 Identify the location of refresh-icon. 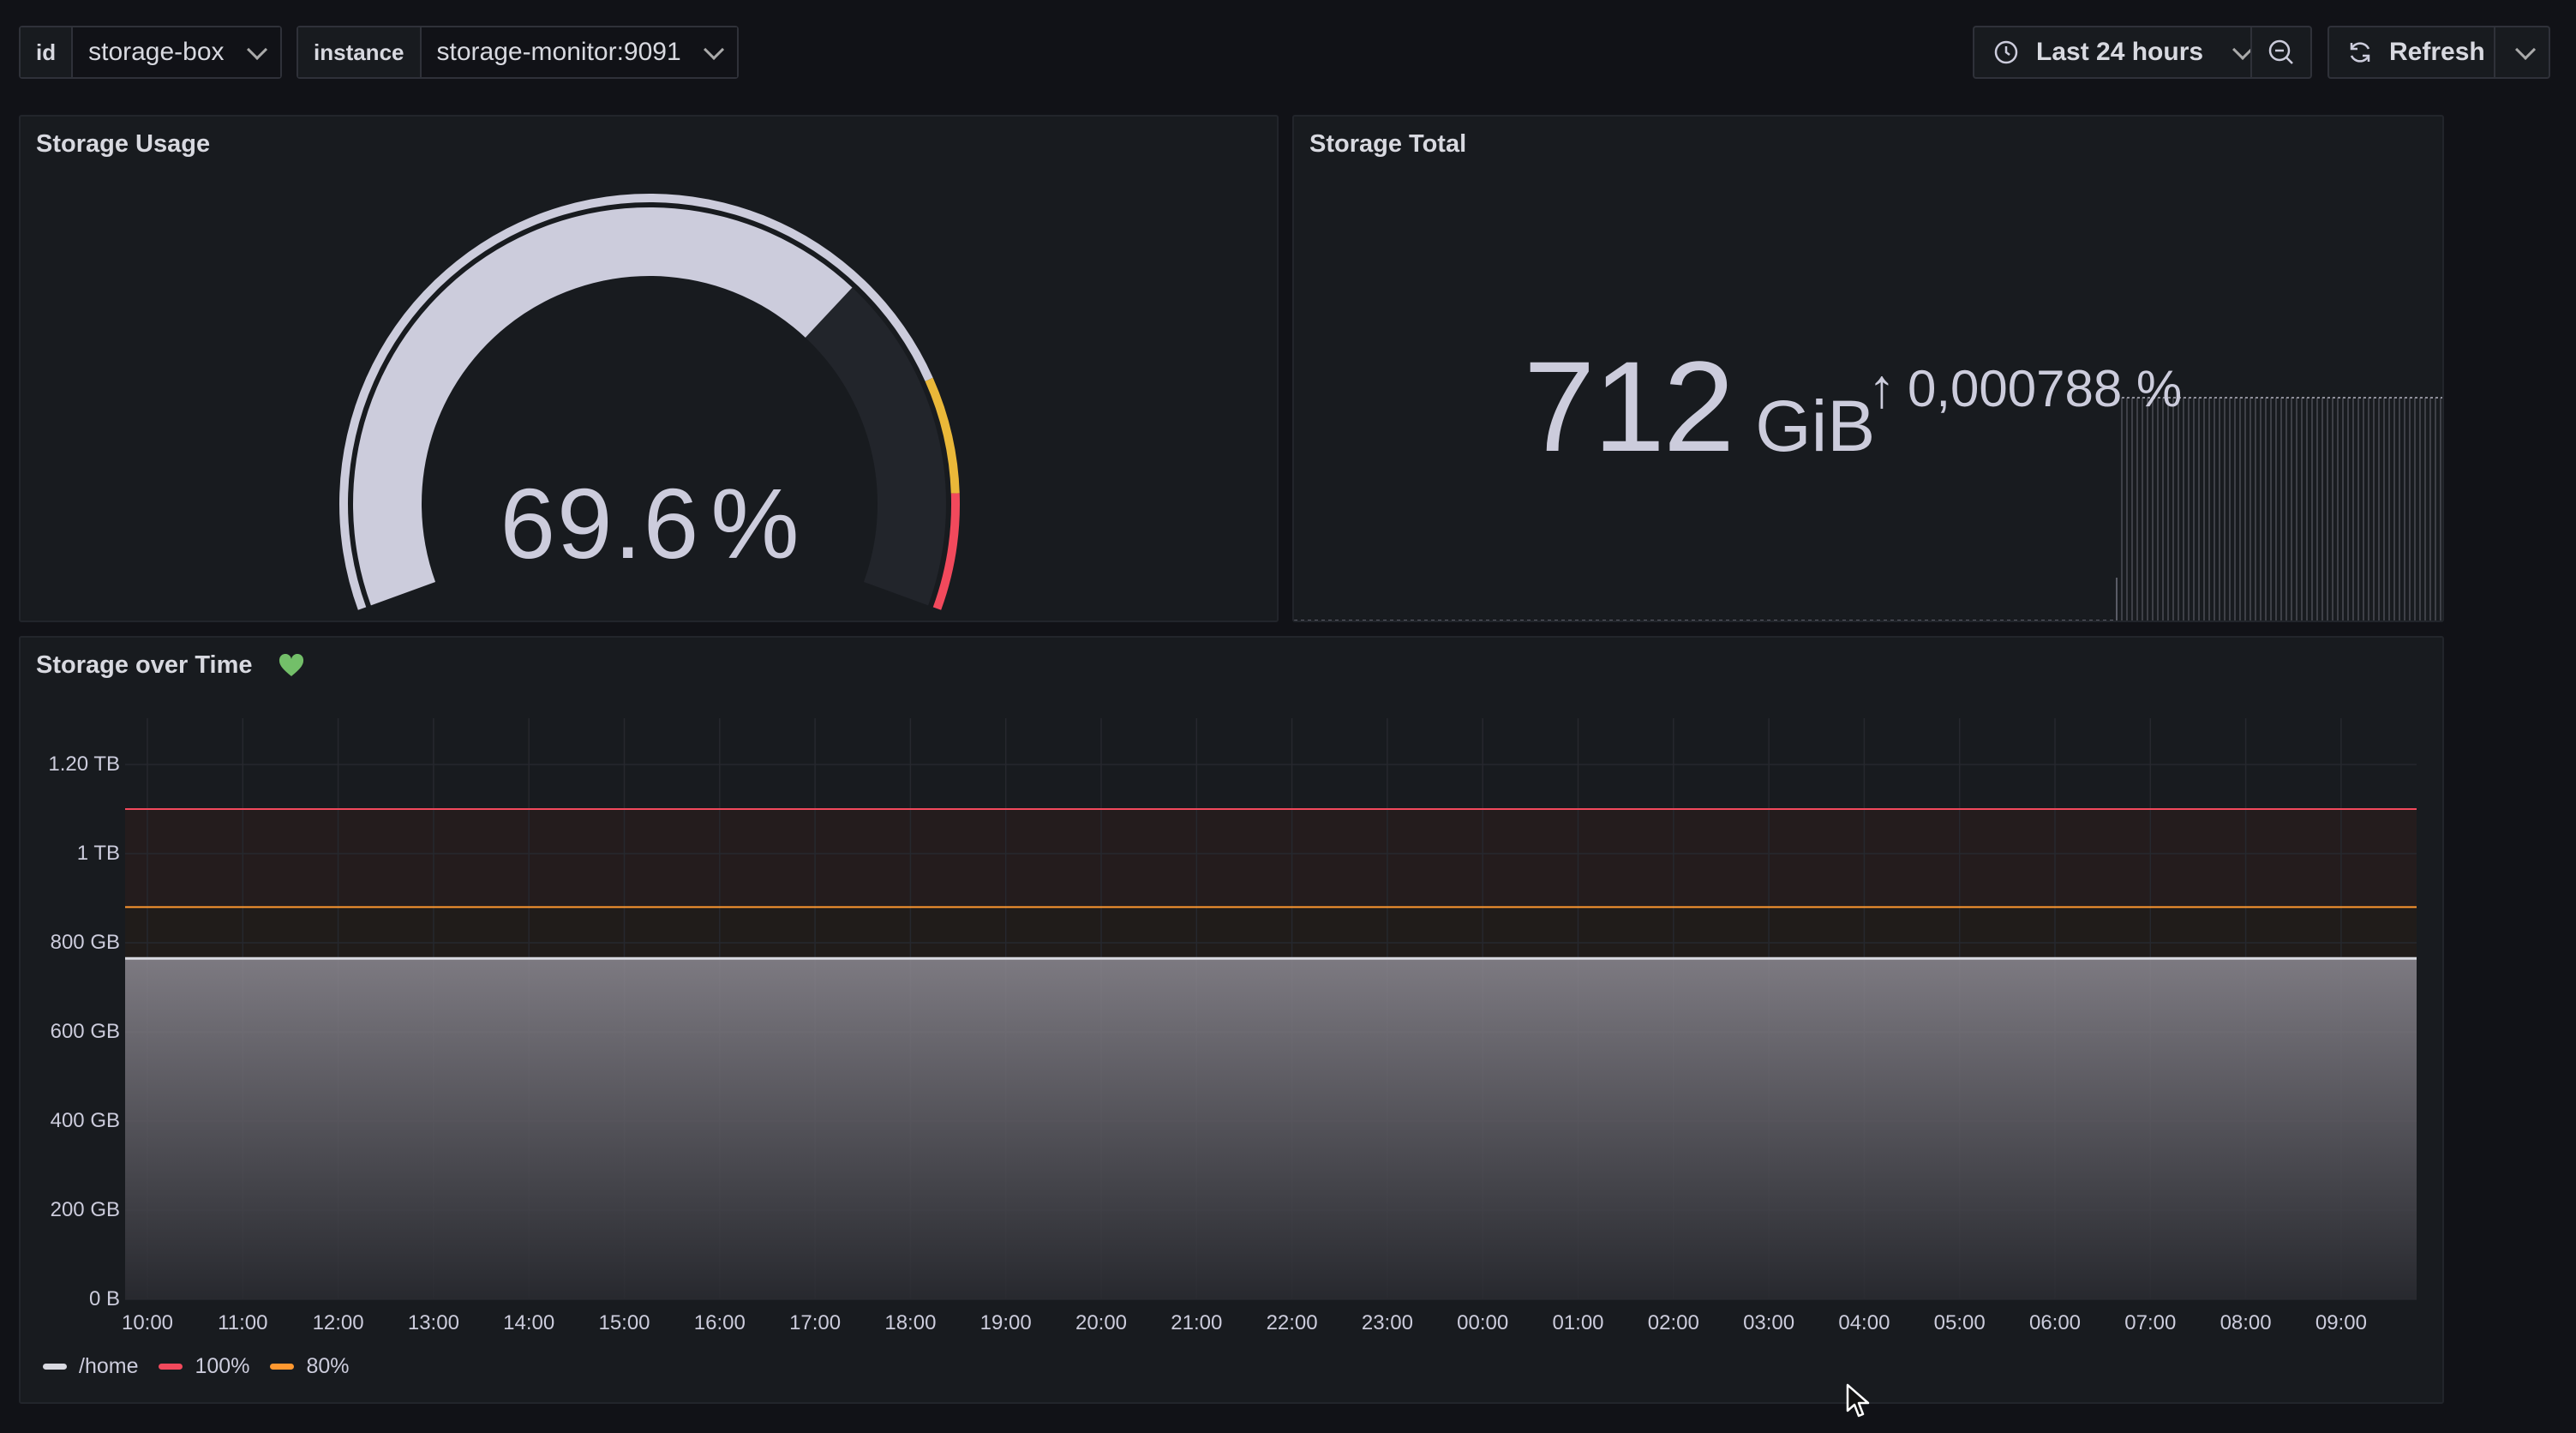
(2360, 52).